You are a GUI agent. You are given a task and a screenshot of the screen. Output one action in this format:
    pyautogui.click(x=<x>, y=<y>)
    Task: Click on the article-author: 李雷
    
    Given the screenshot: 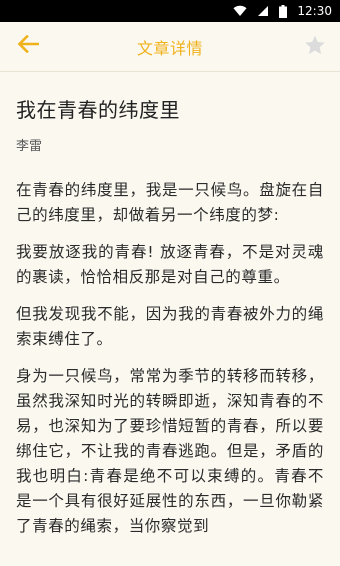 What is the action you would take?
    pyautogui.click(x=29, y=146)
    